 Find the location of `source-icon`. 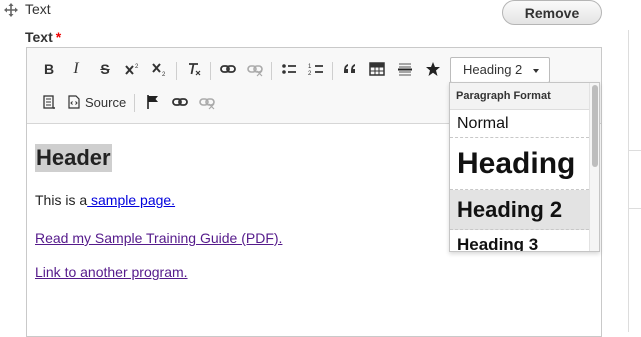

source-icon is located at coordinates (74, 102).